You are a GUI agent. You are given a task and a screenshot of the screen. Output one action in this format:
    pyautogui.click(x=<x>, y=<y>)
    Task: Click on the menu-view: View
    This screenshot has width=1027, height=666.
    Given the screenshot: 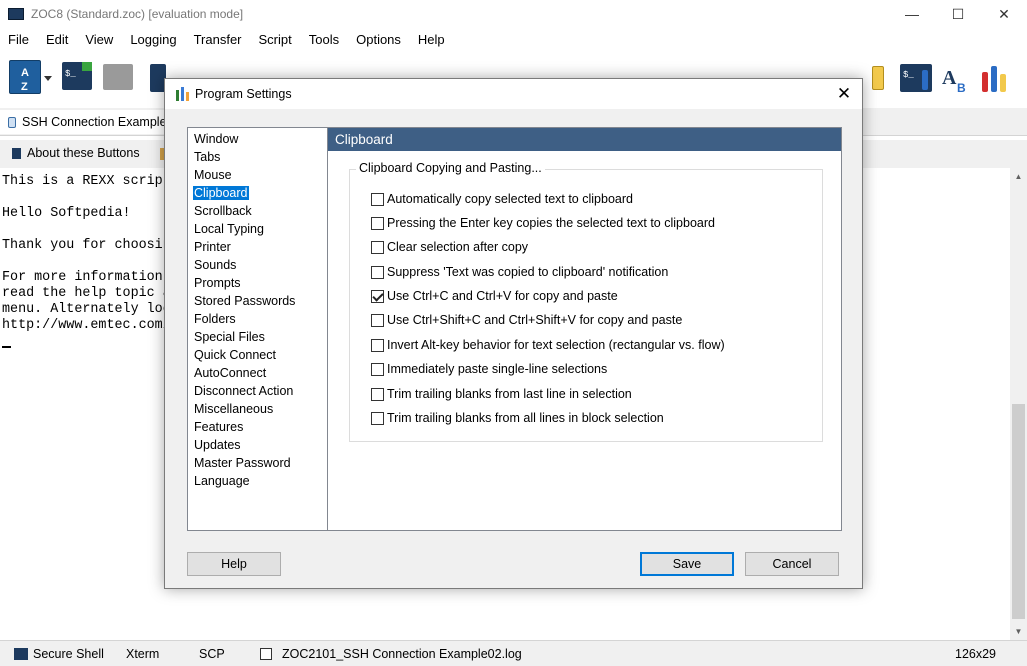 What is the action you would take?
    pyautogui.click(x=99, y=39)
    